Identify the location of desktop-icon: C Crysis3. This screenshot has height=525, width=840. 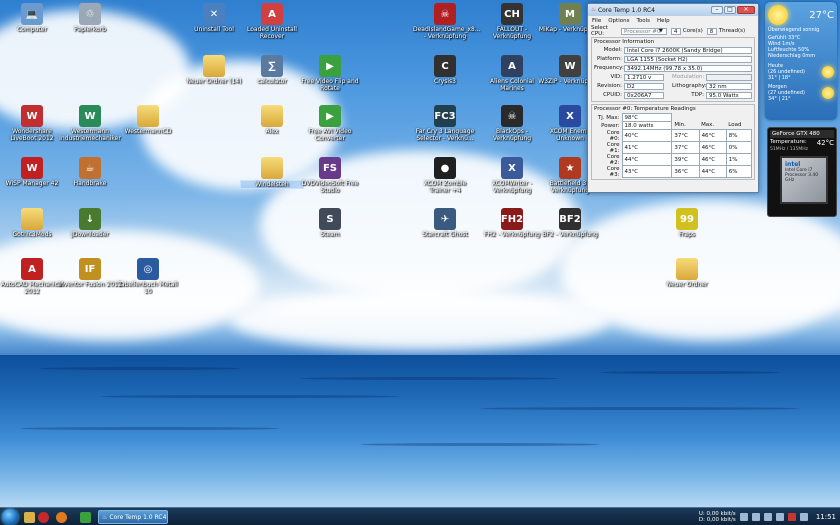
(445, 70).